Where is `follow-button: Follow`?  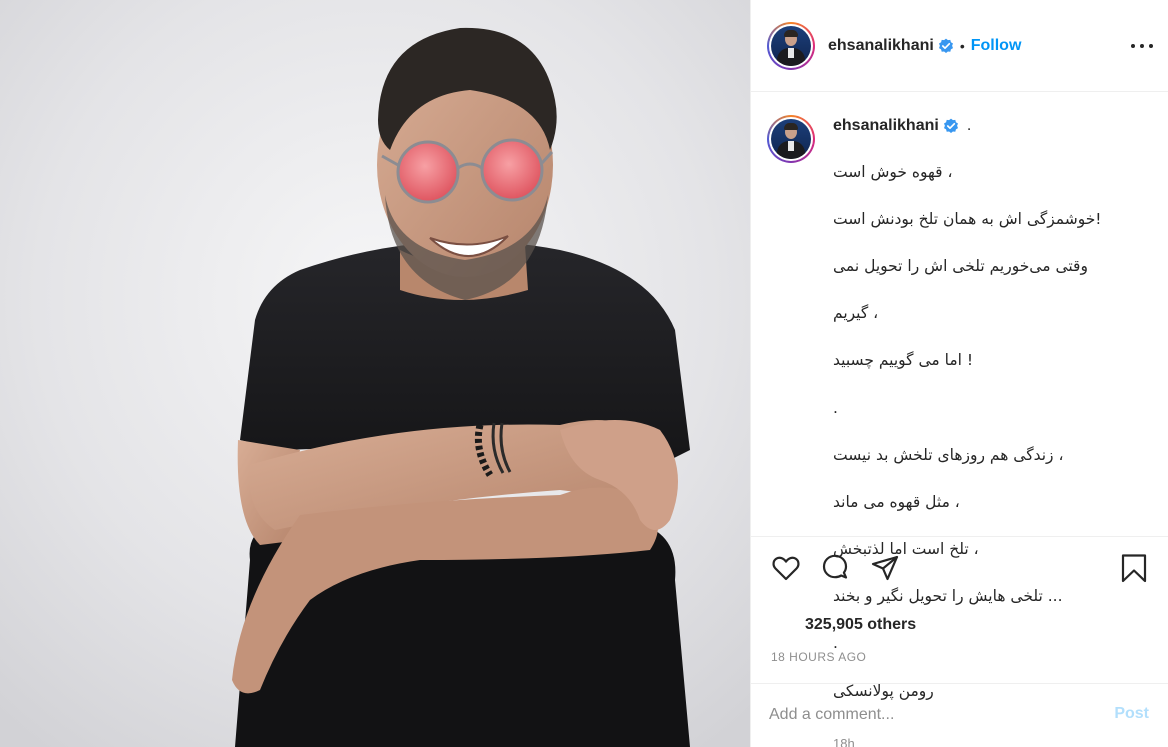 follow-button: Follow is located at coordinates (996, 46).